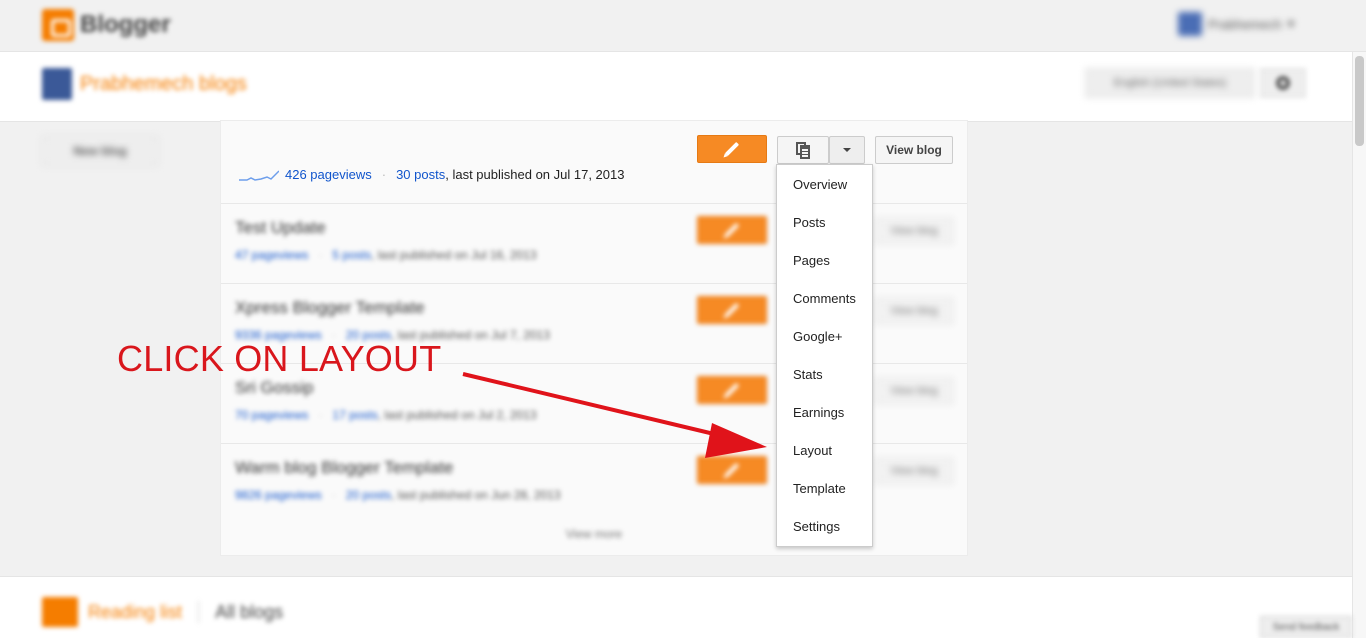 This screenshot has width=1366, height=638. What do you see at coordinates (454, 255) in the screenshot?
I see `last-published: , last published on Jul 16, 2013` at bounding box center [454, 255].